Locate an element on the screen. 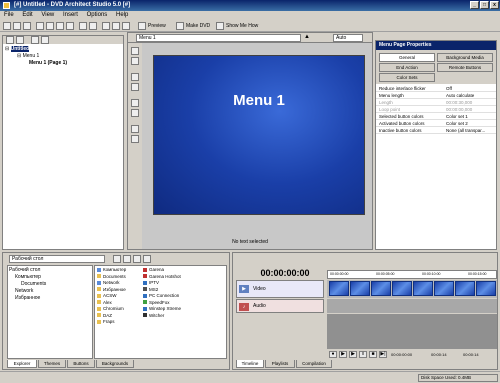 The height and width of the screenshot is (383, 500). tab-compilation: Compilation is located at coordinates (314, 364).